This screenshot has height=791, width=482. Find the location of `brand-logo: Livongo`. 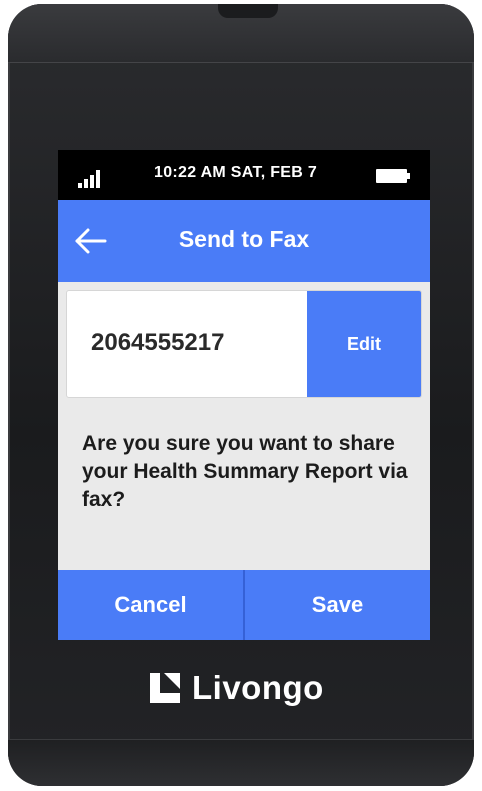

brand-logo: Livongo is located at coordinates (237, 688).